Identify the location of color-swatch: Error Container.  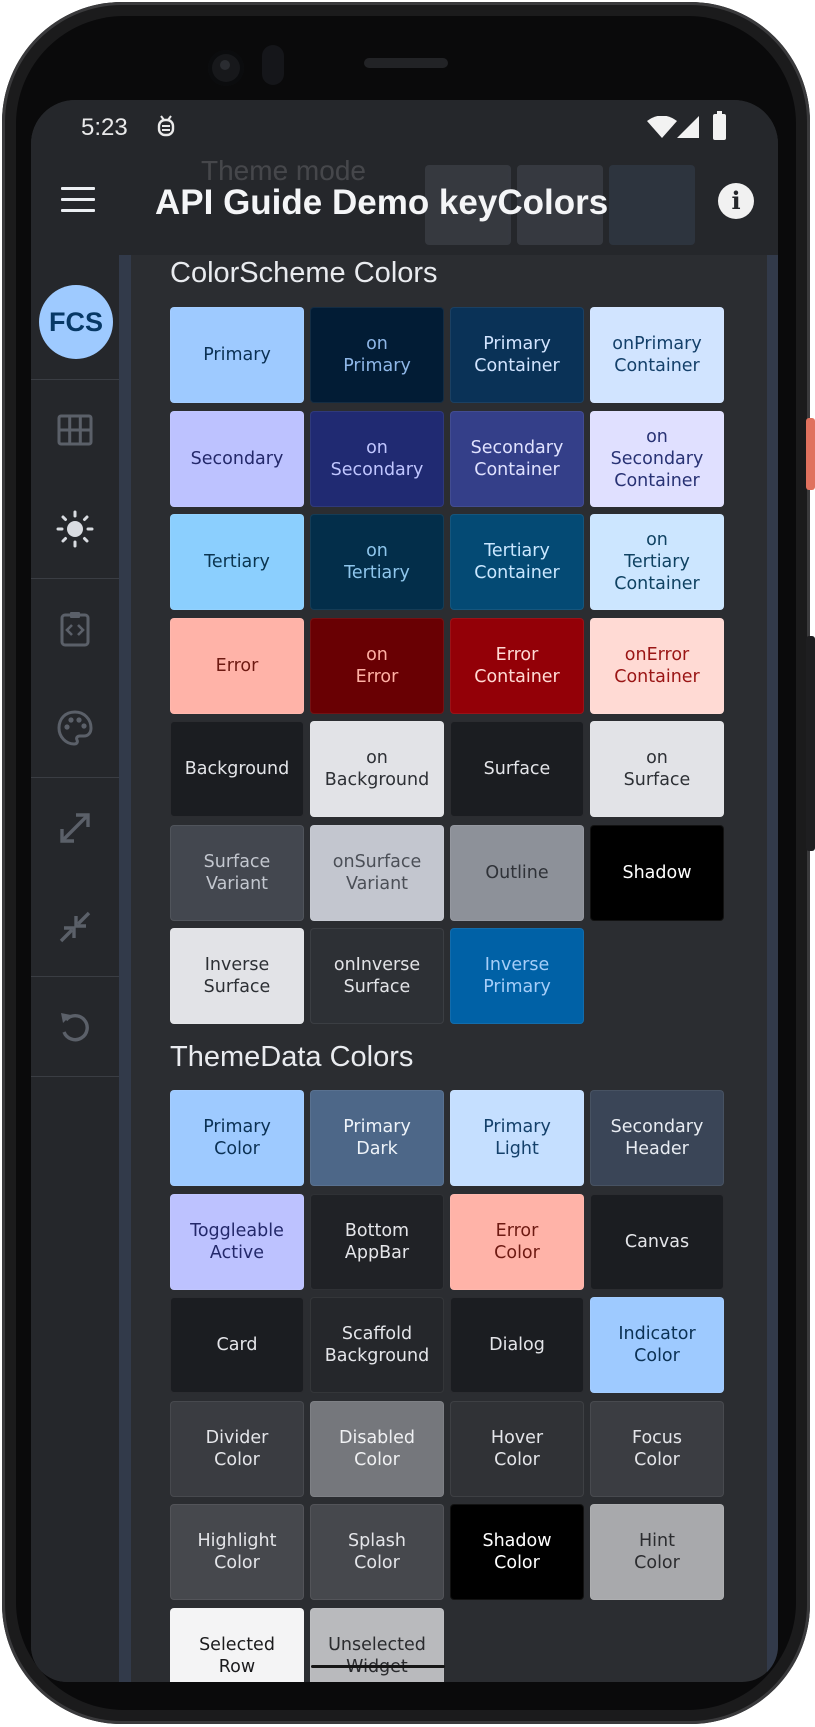
(517, 665).